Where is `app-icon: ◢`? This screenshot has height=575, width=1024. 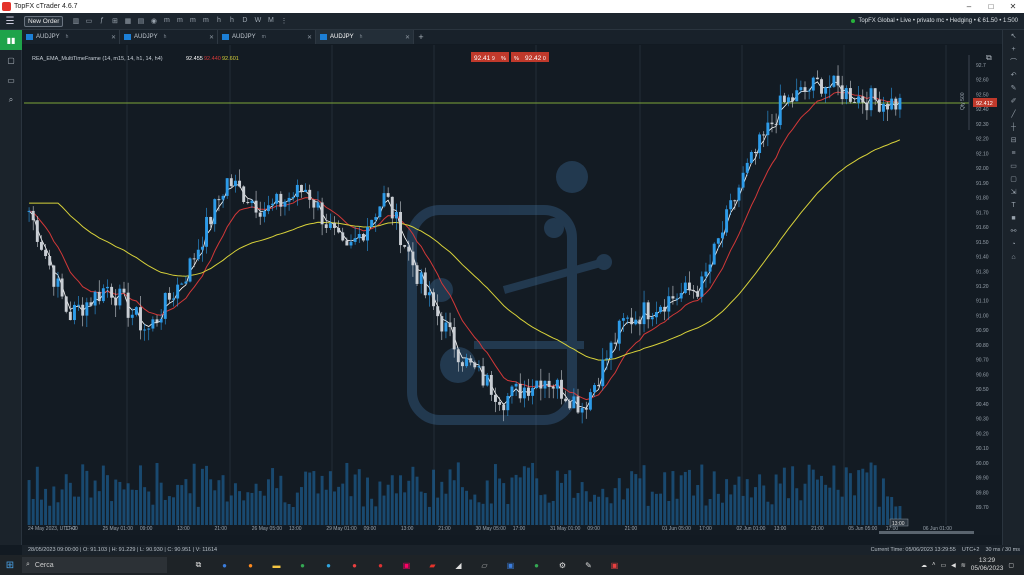
app-icon: ◢ is located at coordinates (458, 565).